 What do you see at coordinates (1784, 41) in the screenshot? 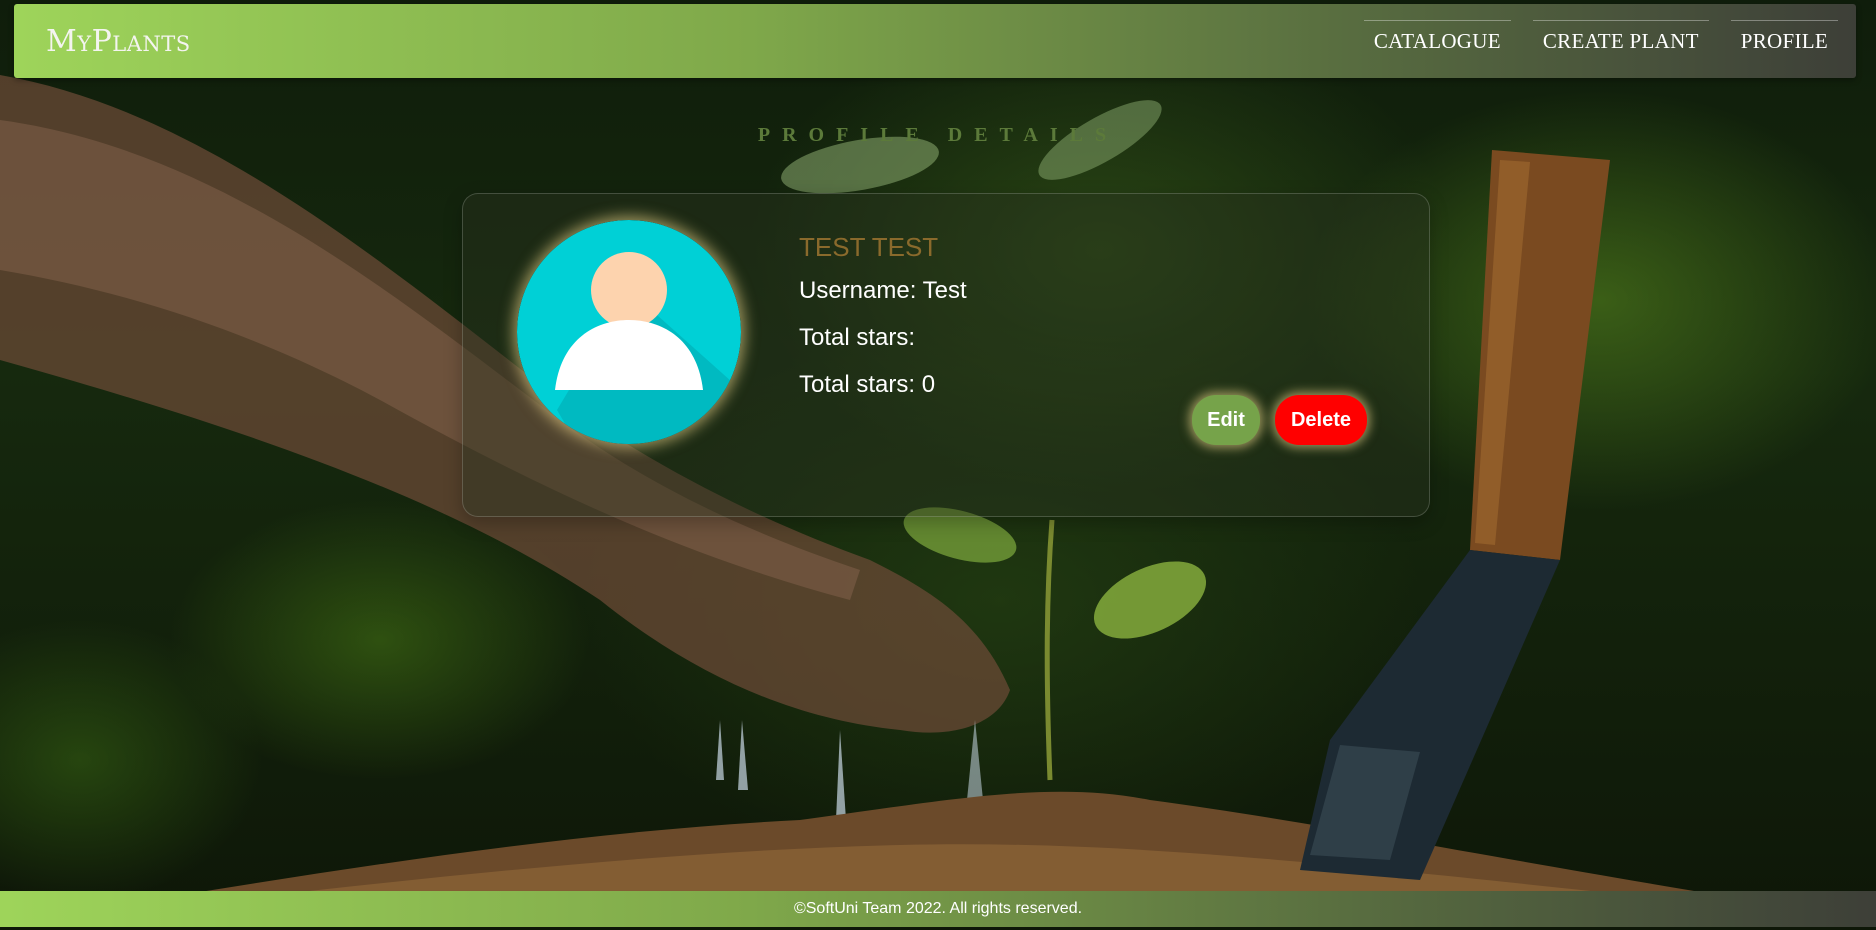
I see `nav-profile: PROFILE` at bounding box center [1784, 41].